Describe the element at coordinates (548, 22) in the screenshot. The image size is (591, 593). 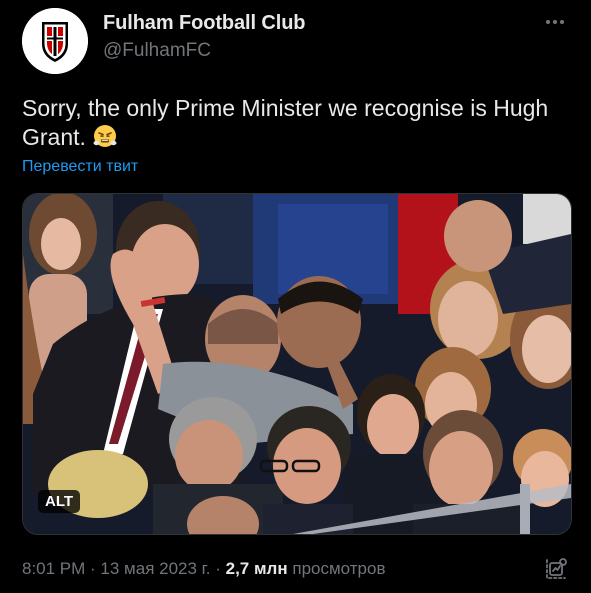
I see `more-dots-icon` at that location.